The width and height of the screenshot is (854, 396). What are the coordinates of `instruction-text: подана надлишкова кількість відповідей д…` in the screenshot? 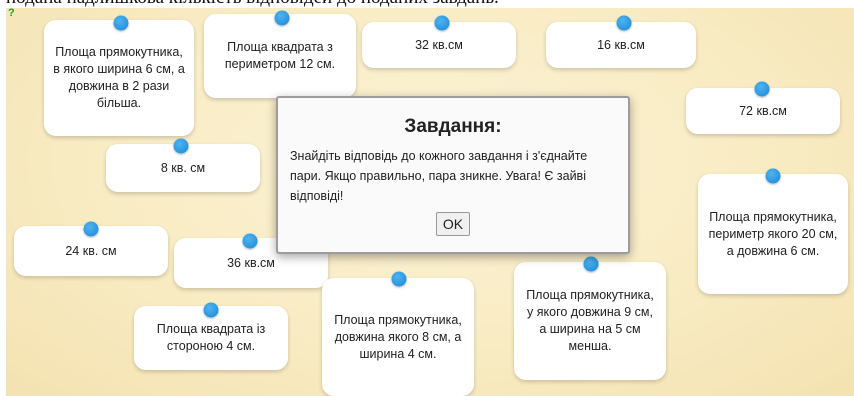 It's located at (430, 4).